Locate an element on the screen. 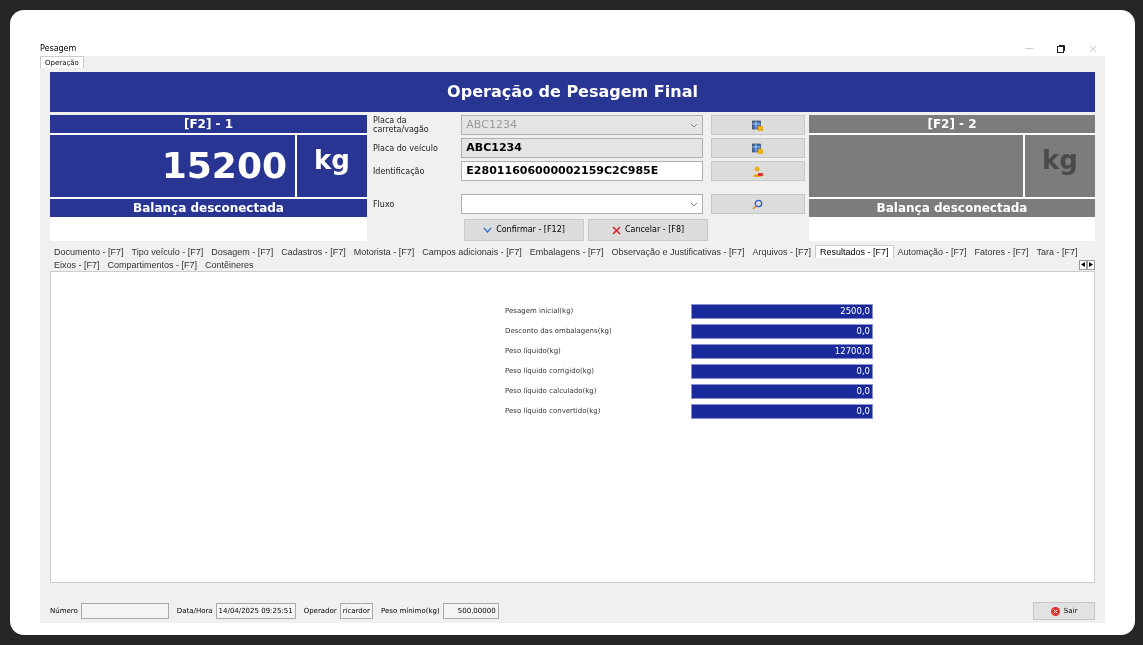  person-icon is located at coordinates (758, 171).